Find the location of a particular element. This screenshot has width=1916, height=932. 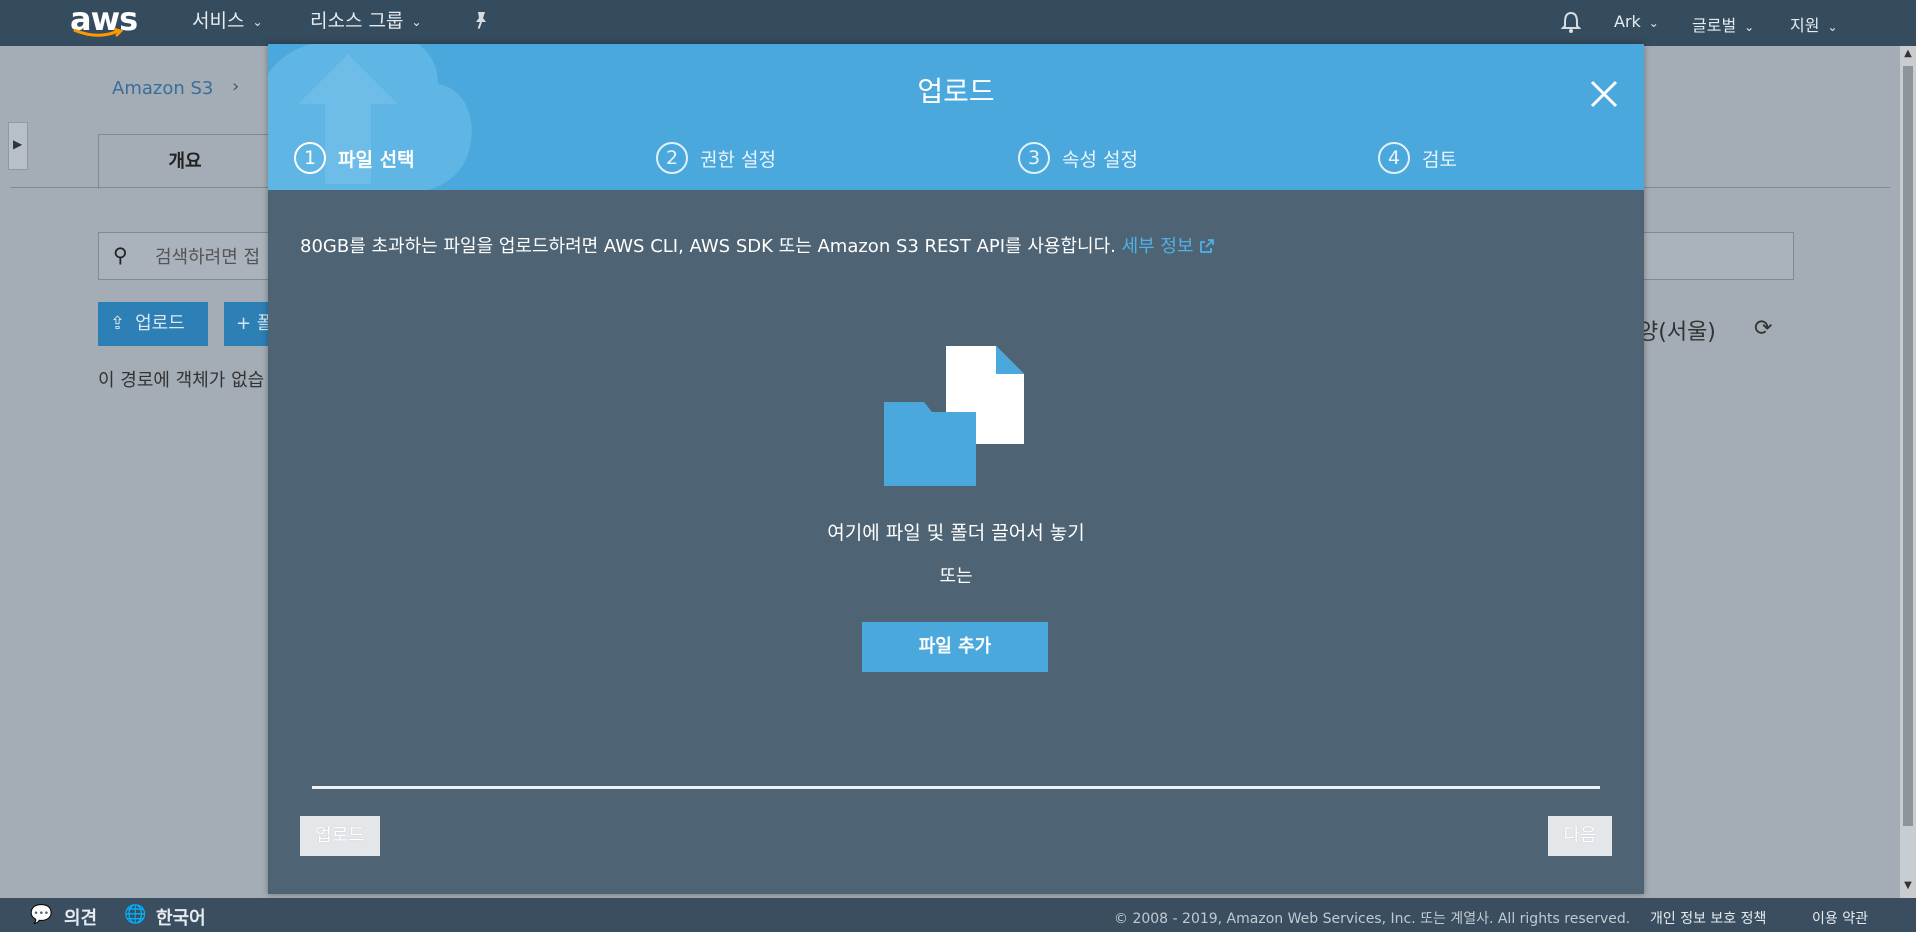

page-scrollbar: ▲ ▼ is located at coordinates (1908, 472).